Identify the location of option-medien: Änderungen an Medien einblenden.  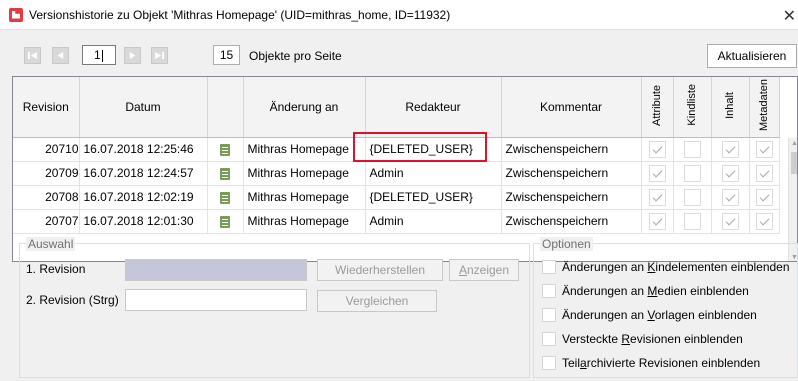
(645, 291).